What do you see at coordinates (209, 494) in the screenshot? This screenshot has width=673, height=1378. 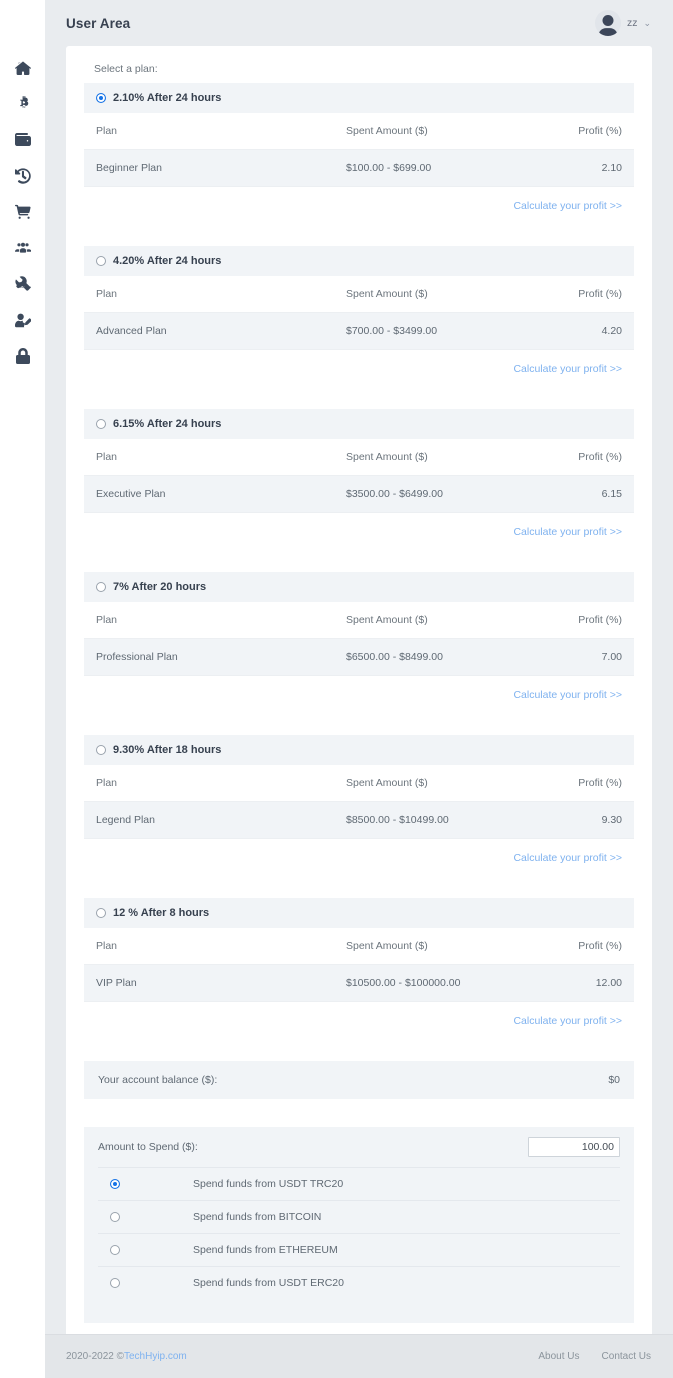 I see `cell-plan-name: Executive Plan` at bounding box center [209, 494].